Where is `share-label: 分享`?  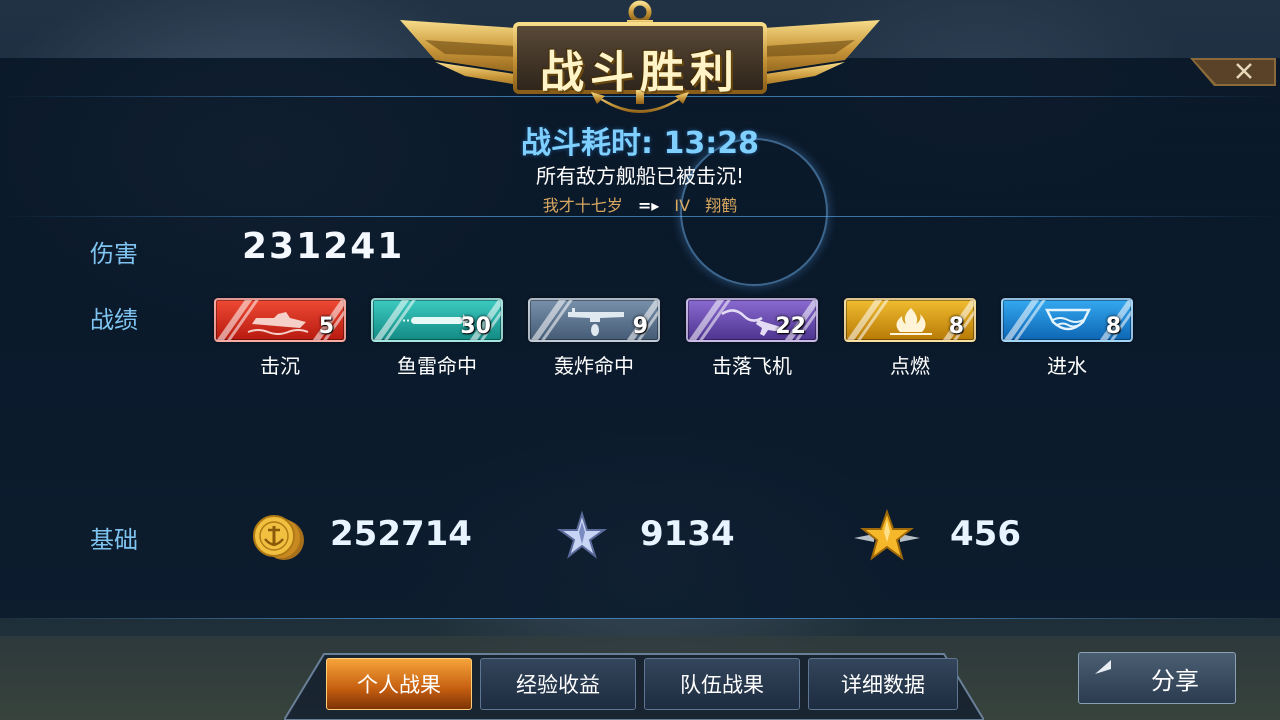 share-label: 分享 is located at coordinates (1175, 680).